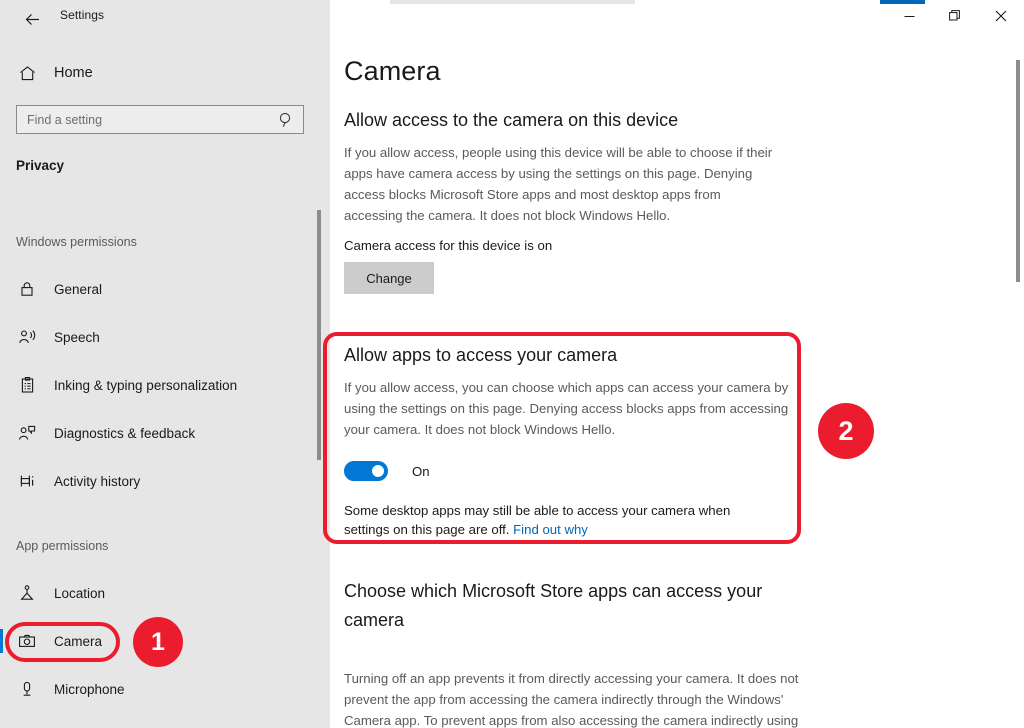 The image size is (1024, 728). What do you see at coordinates (40, 165) in the screenshot?
I see `sidebar-category-title: Privacy` at bounding box center [40, 165].